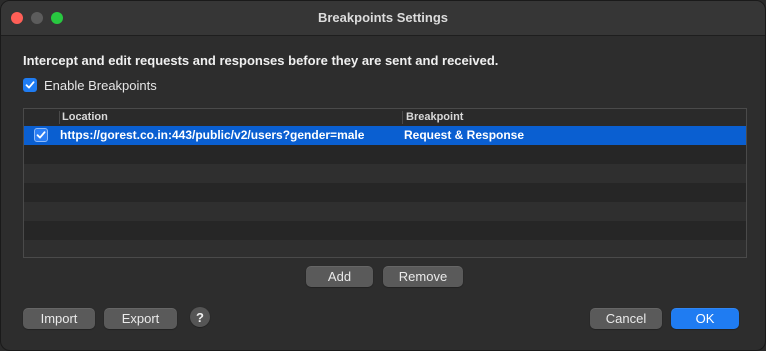  Describe the element at coordinates (423, 276) in the screenshot. I see `remove-button: Remove` at that location.